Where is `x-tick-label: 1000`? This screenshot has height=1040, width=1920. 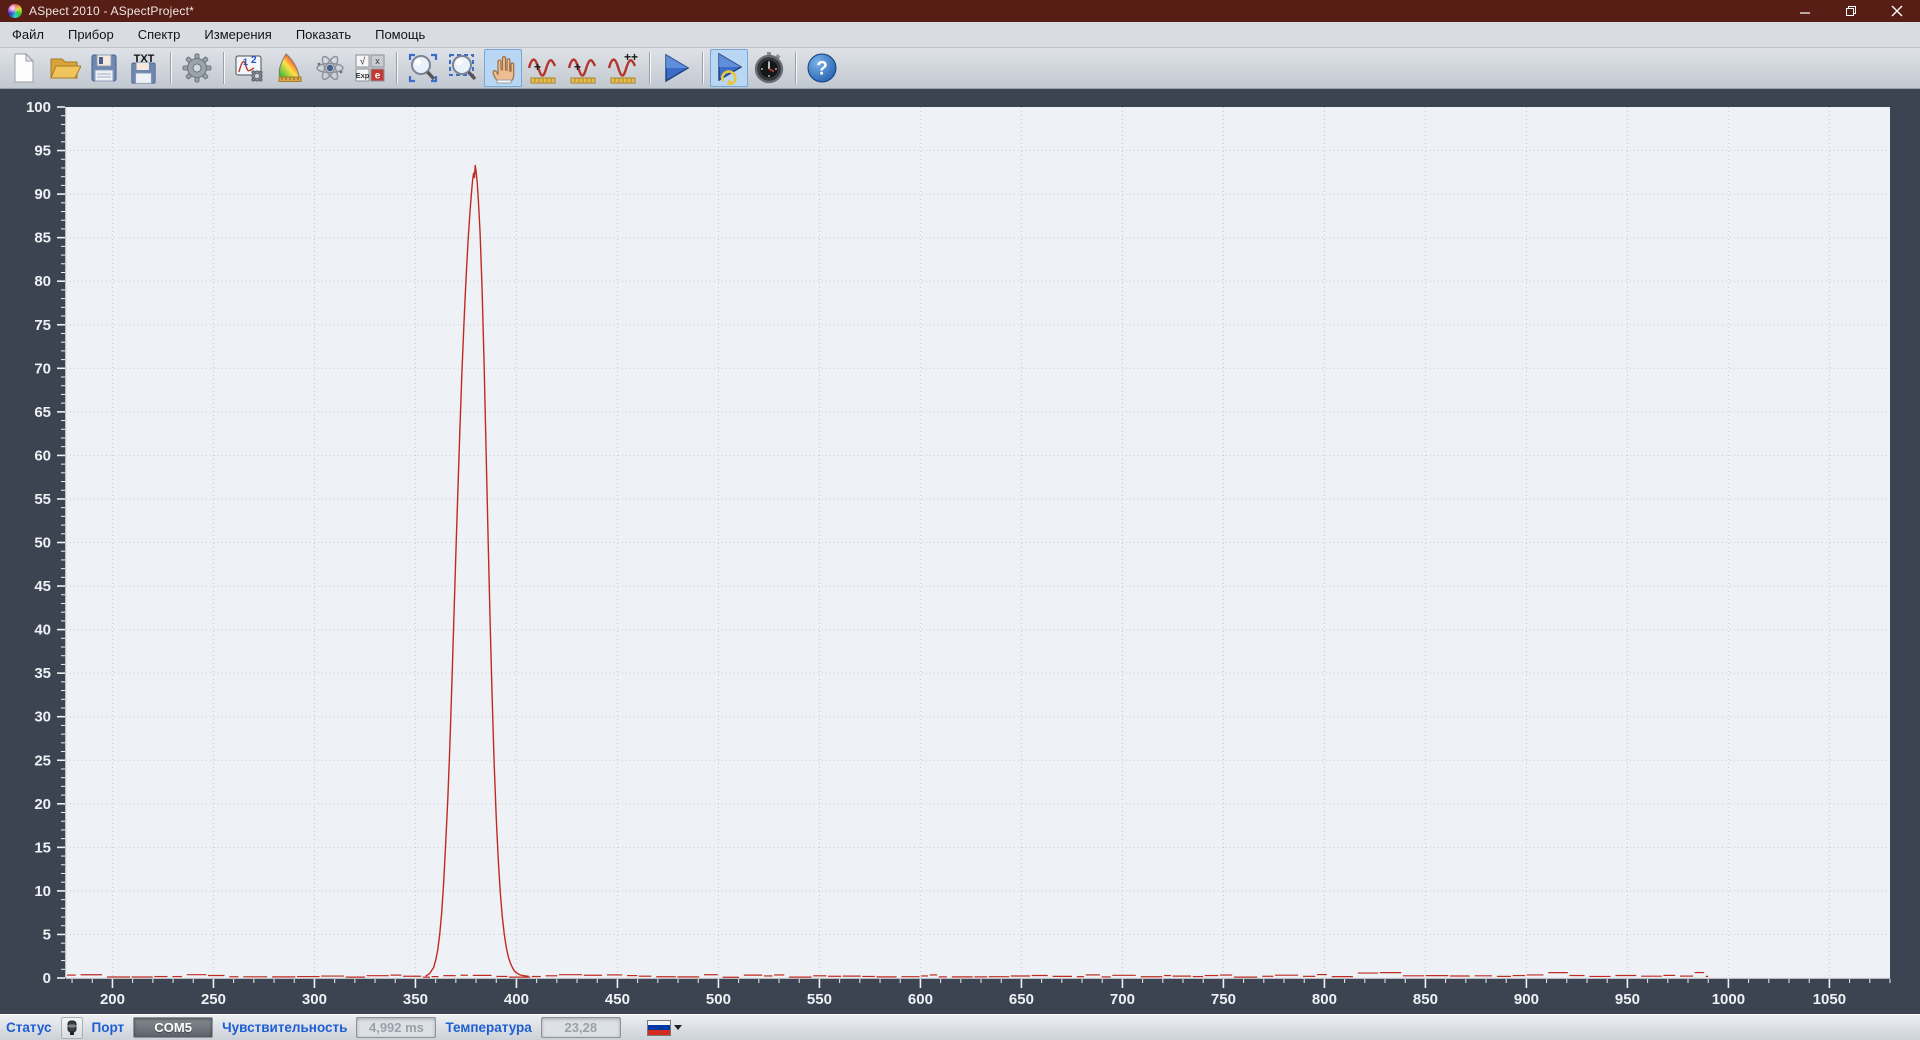
x-tick-label: 1000 is located at coordinates (1728, 999).